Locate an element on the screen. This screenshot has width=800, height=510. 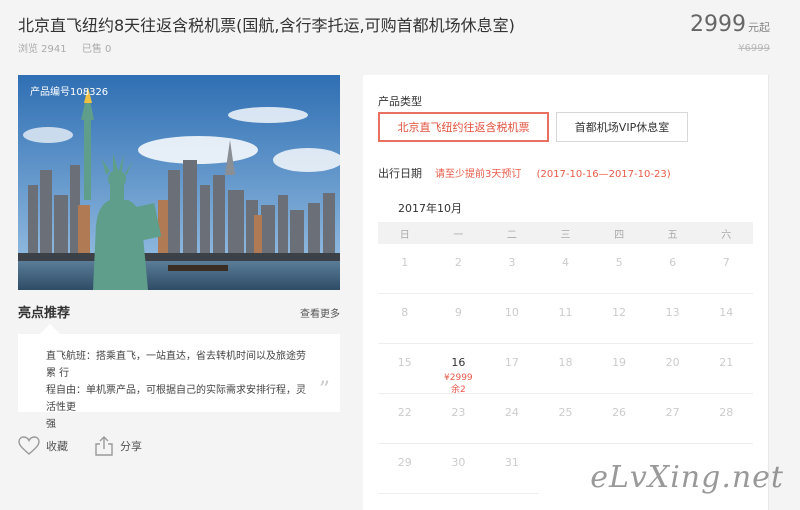
calendar-day: 22 is located at coordinates (405, 419).